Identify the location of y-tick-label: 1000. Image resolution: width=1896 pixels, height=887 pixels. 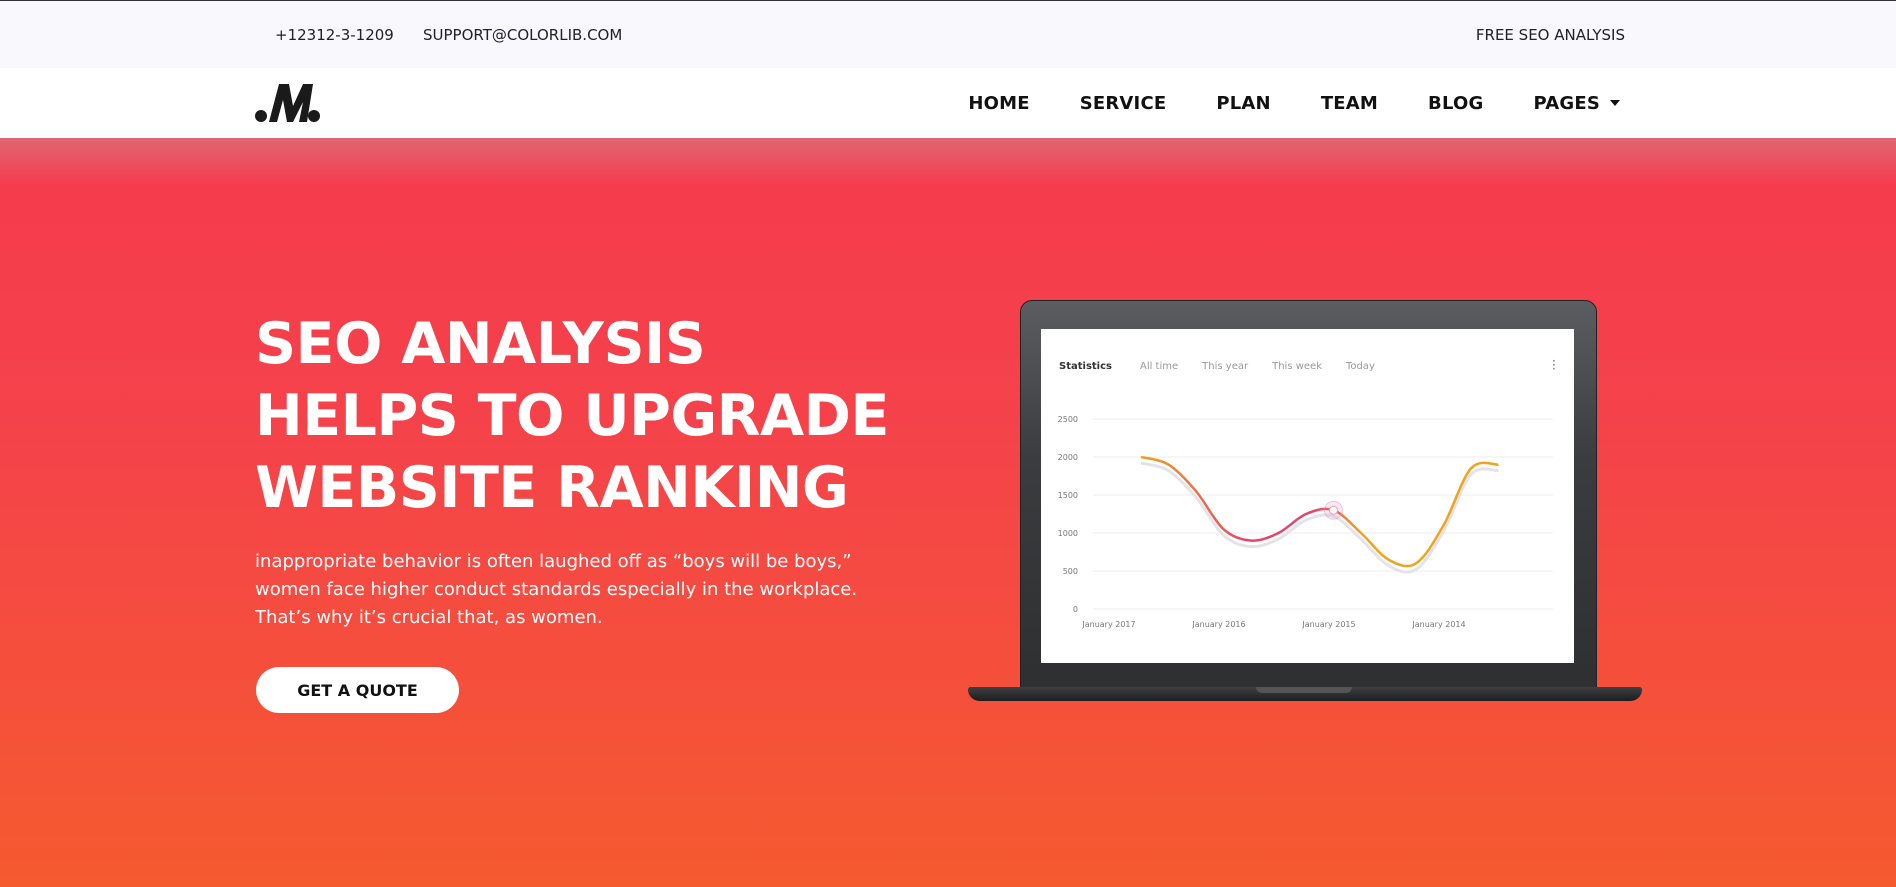
(1068, 533).